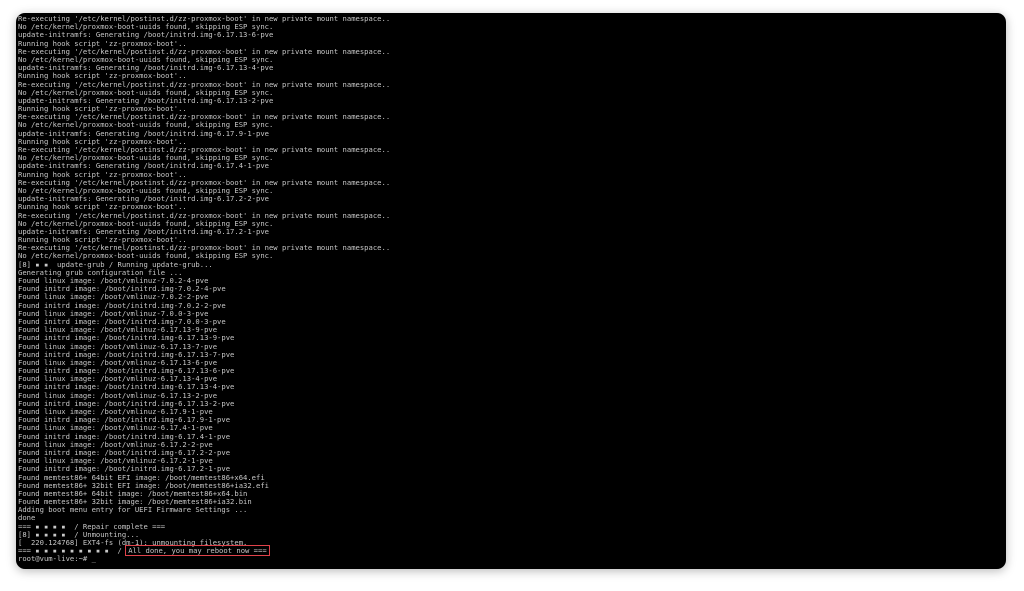 This screenshot has width=1024, height=591. I want to click on console-line: done, so click(27, 518).